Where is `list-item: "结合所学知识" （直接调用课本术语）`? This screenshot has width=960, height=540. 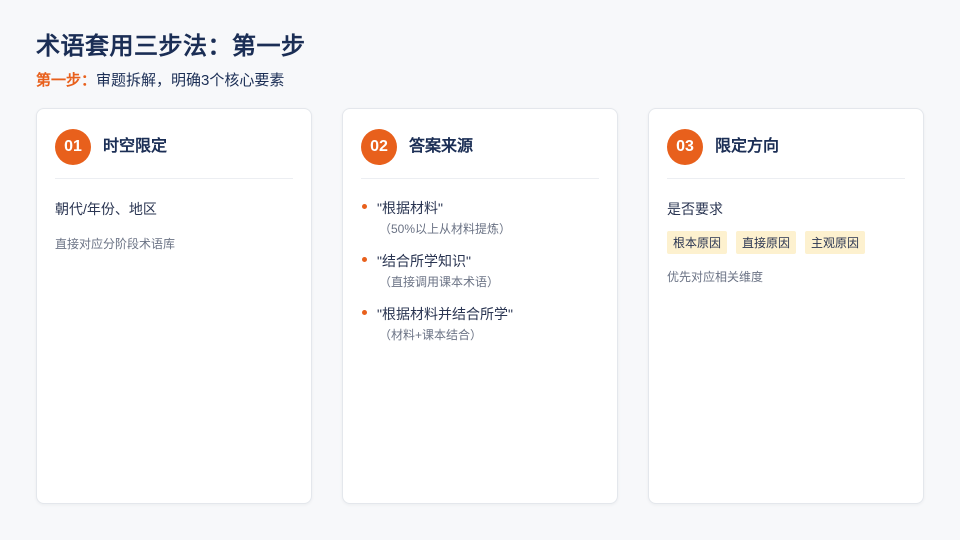 list-item: "结合所学知识" （直接调用课本术语） is located at coordinates (480, 271).